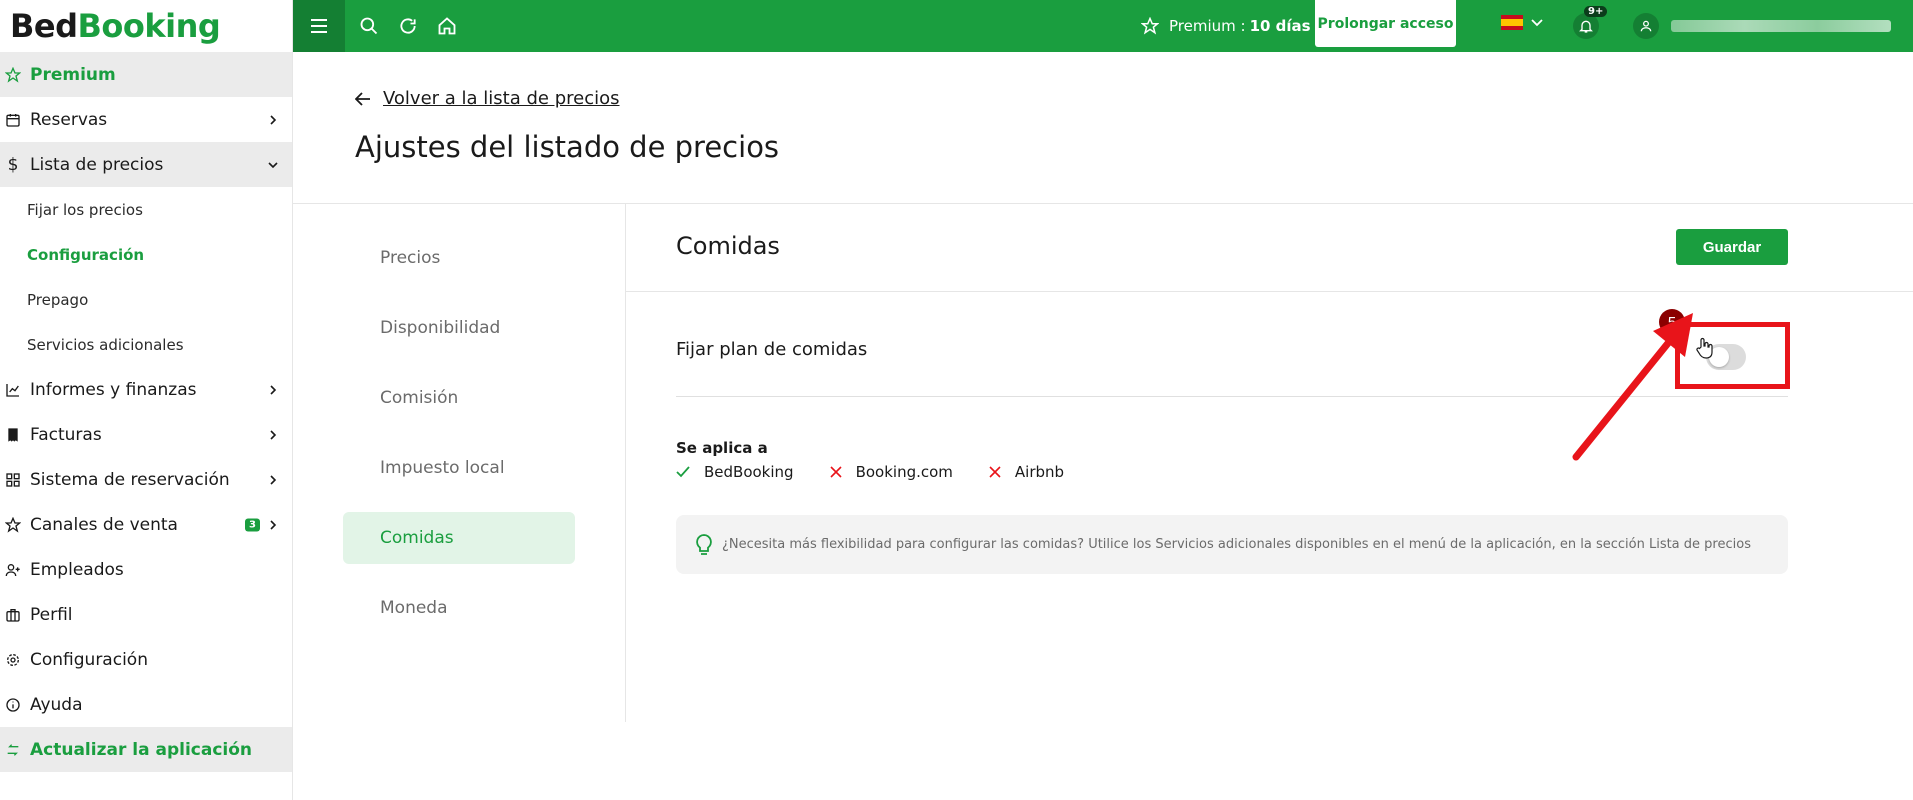 The width and height of the screenshot is (1913, 800). What do you see at coordinates (704, 544) in the screenshot?
I see `lightbulb-icon` at bounding box center [704, 544].